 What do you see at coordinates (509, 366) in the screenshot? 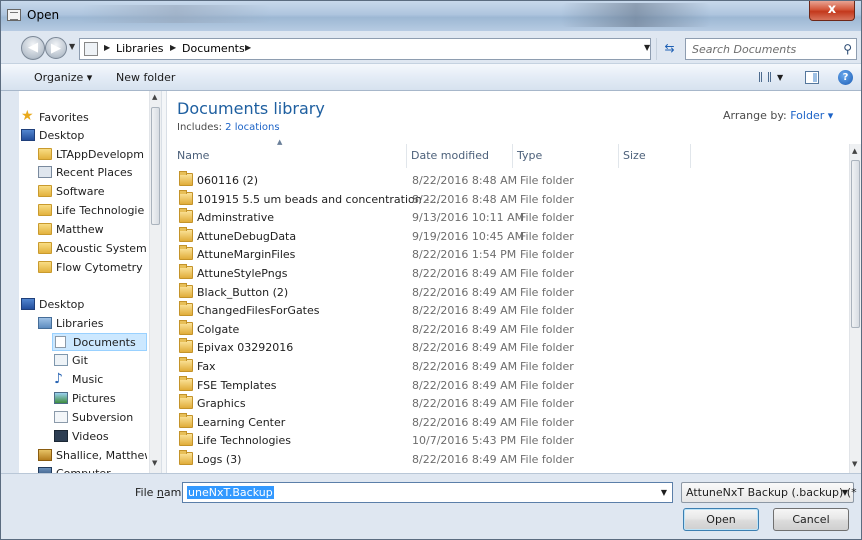
I see `file-row: Fax 8/22/2016 8:49 AM File folder` at bounding box center [509, 366].